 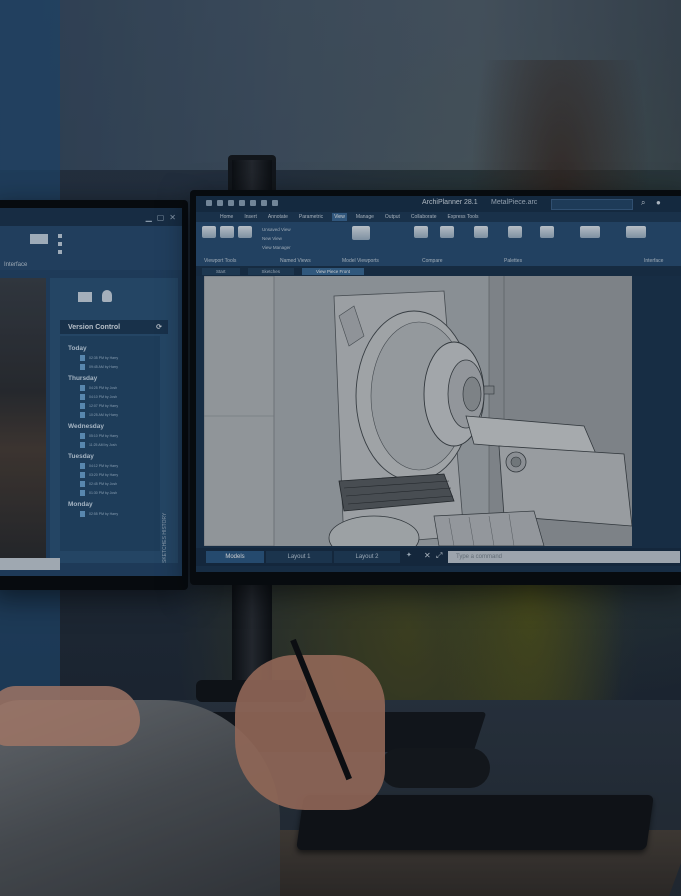 I want to click on open-icon, so click(x=220, y=203).